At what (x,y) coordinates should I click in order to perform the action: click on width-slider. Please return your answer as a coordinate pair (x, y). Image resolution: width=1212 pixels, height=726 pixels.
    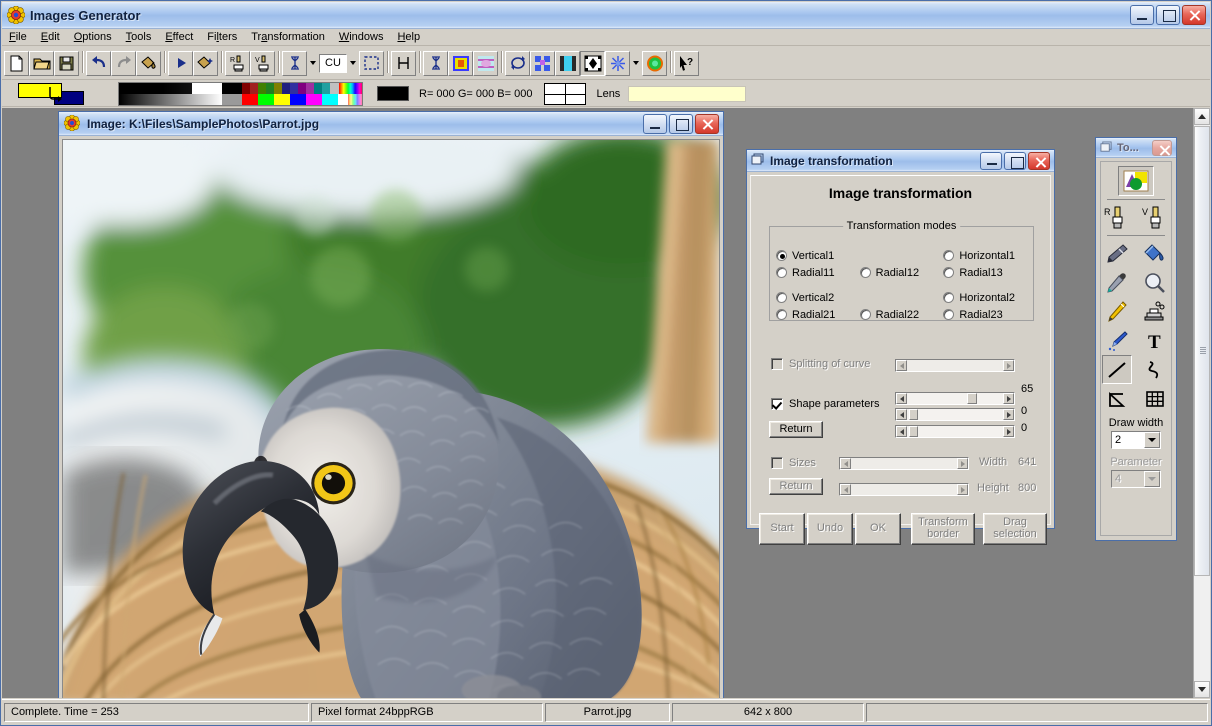
    Looking at the image, I should click on (904, 463).